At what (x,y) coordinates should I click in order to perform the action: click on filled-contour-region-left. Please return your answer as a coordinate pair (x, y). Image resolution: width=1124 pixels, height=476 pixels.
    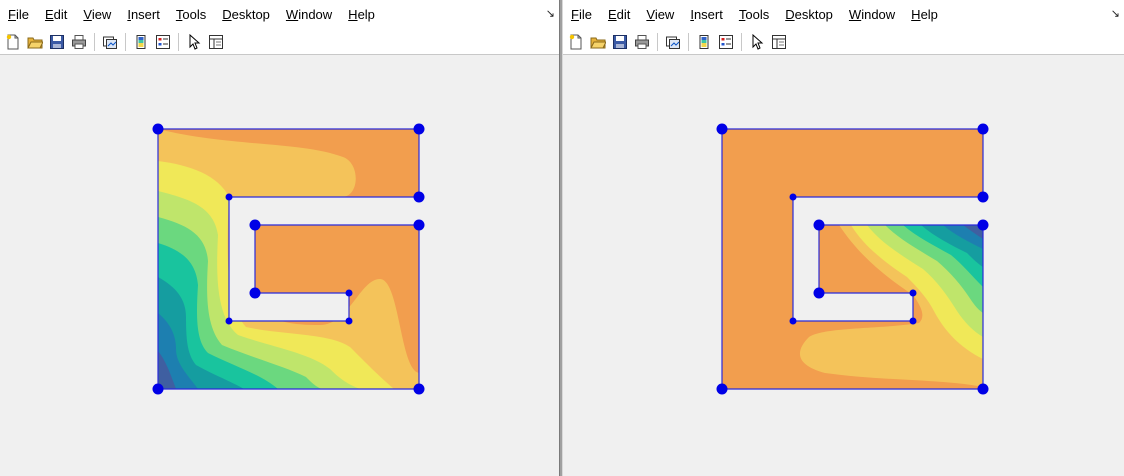
    Looking at the image, I should click on (288, 259).